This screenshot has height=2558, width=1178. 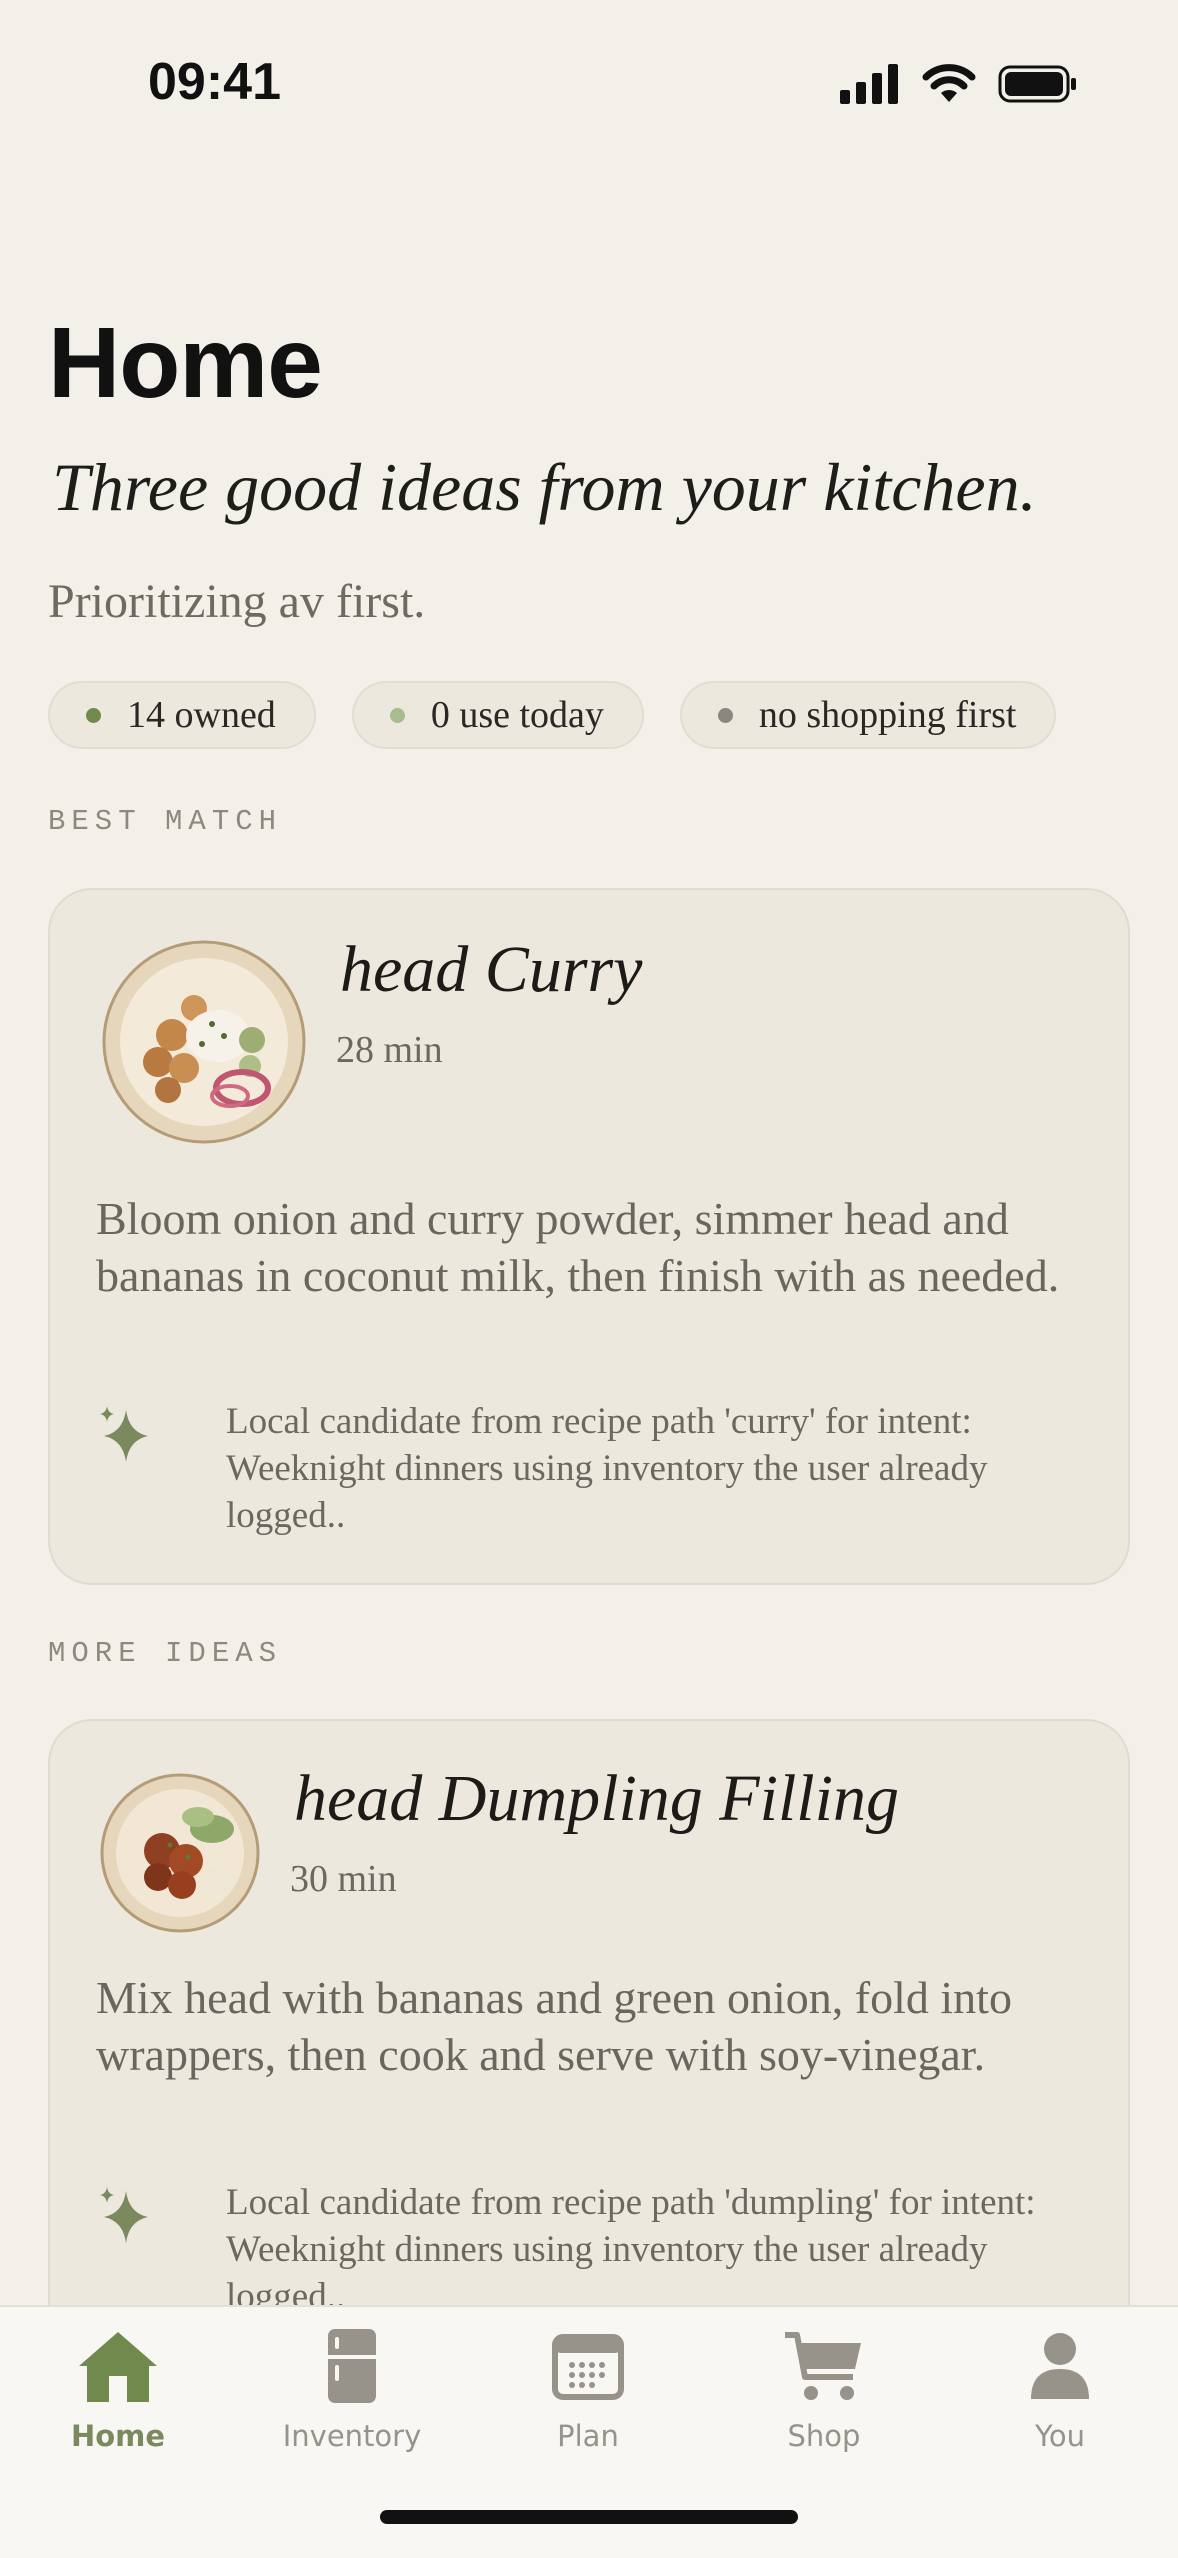 I want to click on person-icon, so click(x=1060, y=2366).